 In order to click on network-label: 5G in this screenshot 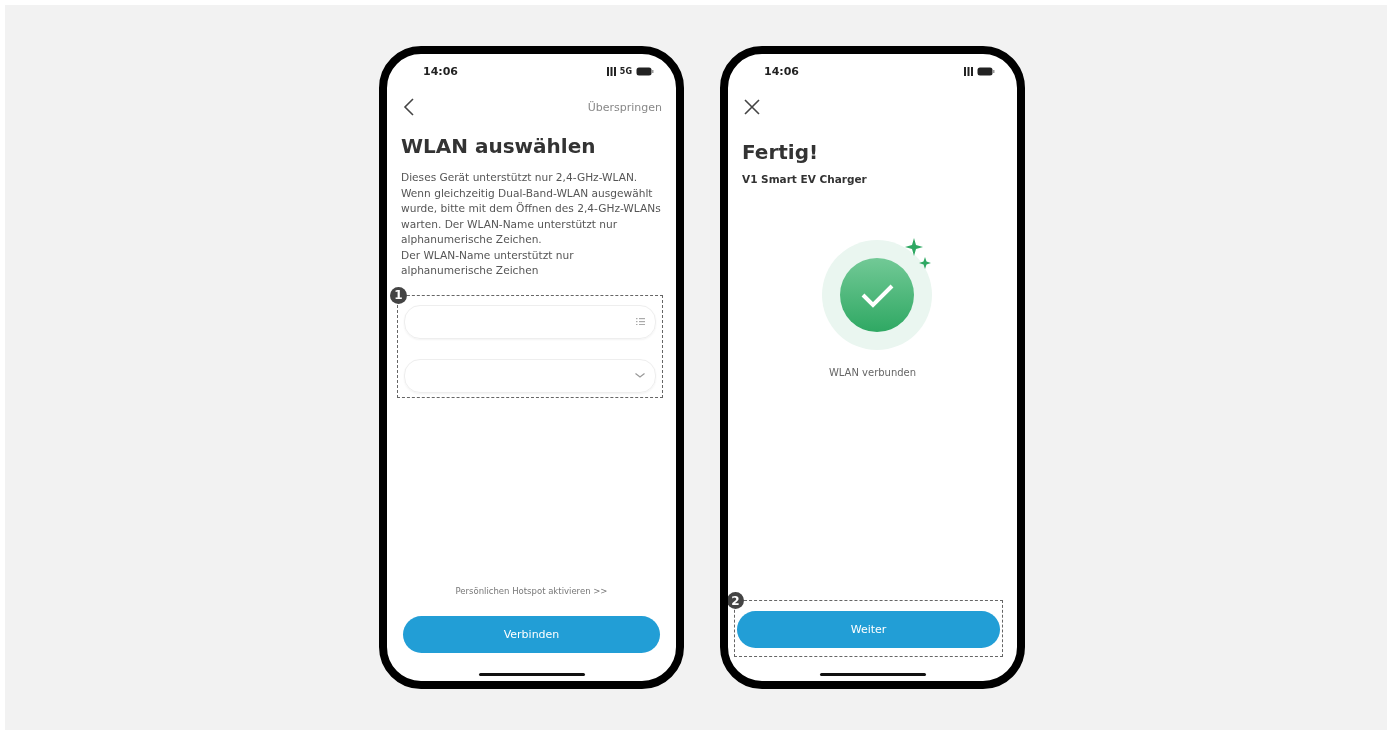, I will do `click(625, 71)`.